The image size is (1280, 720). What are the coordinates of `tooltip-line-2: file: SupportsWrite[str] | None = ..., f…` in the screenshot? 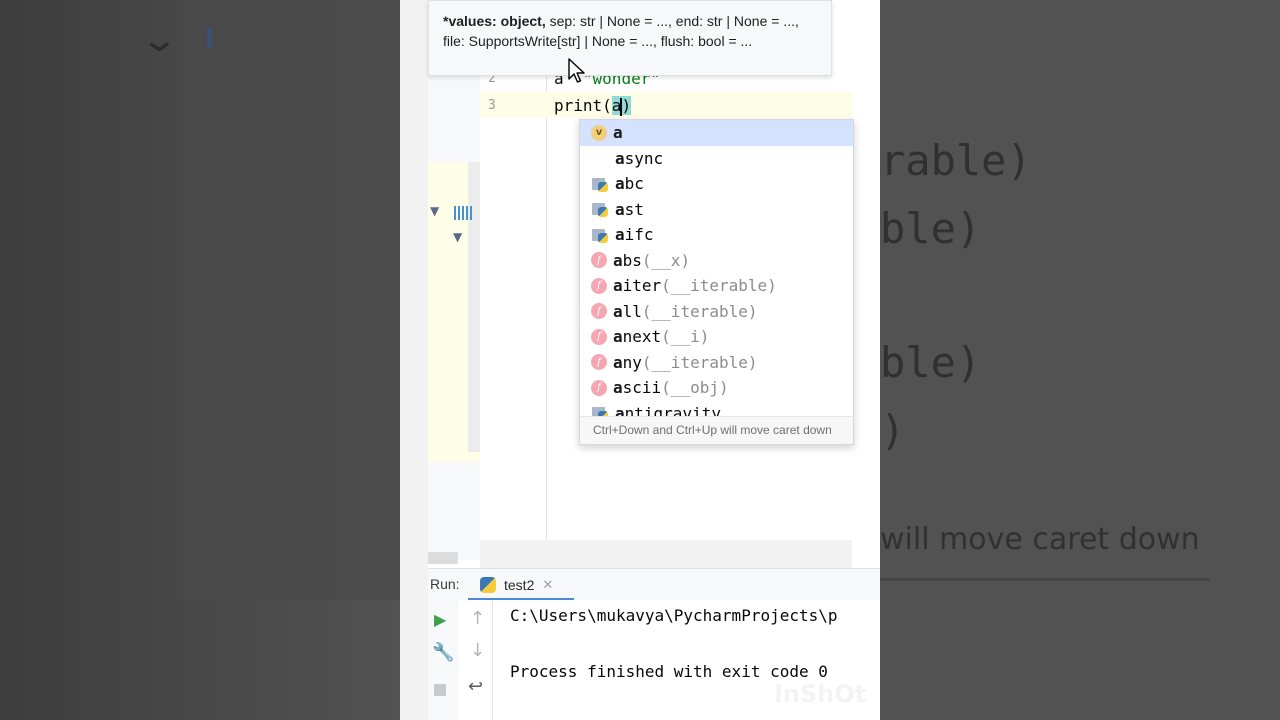 It's located at (598, 41).